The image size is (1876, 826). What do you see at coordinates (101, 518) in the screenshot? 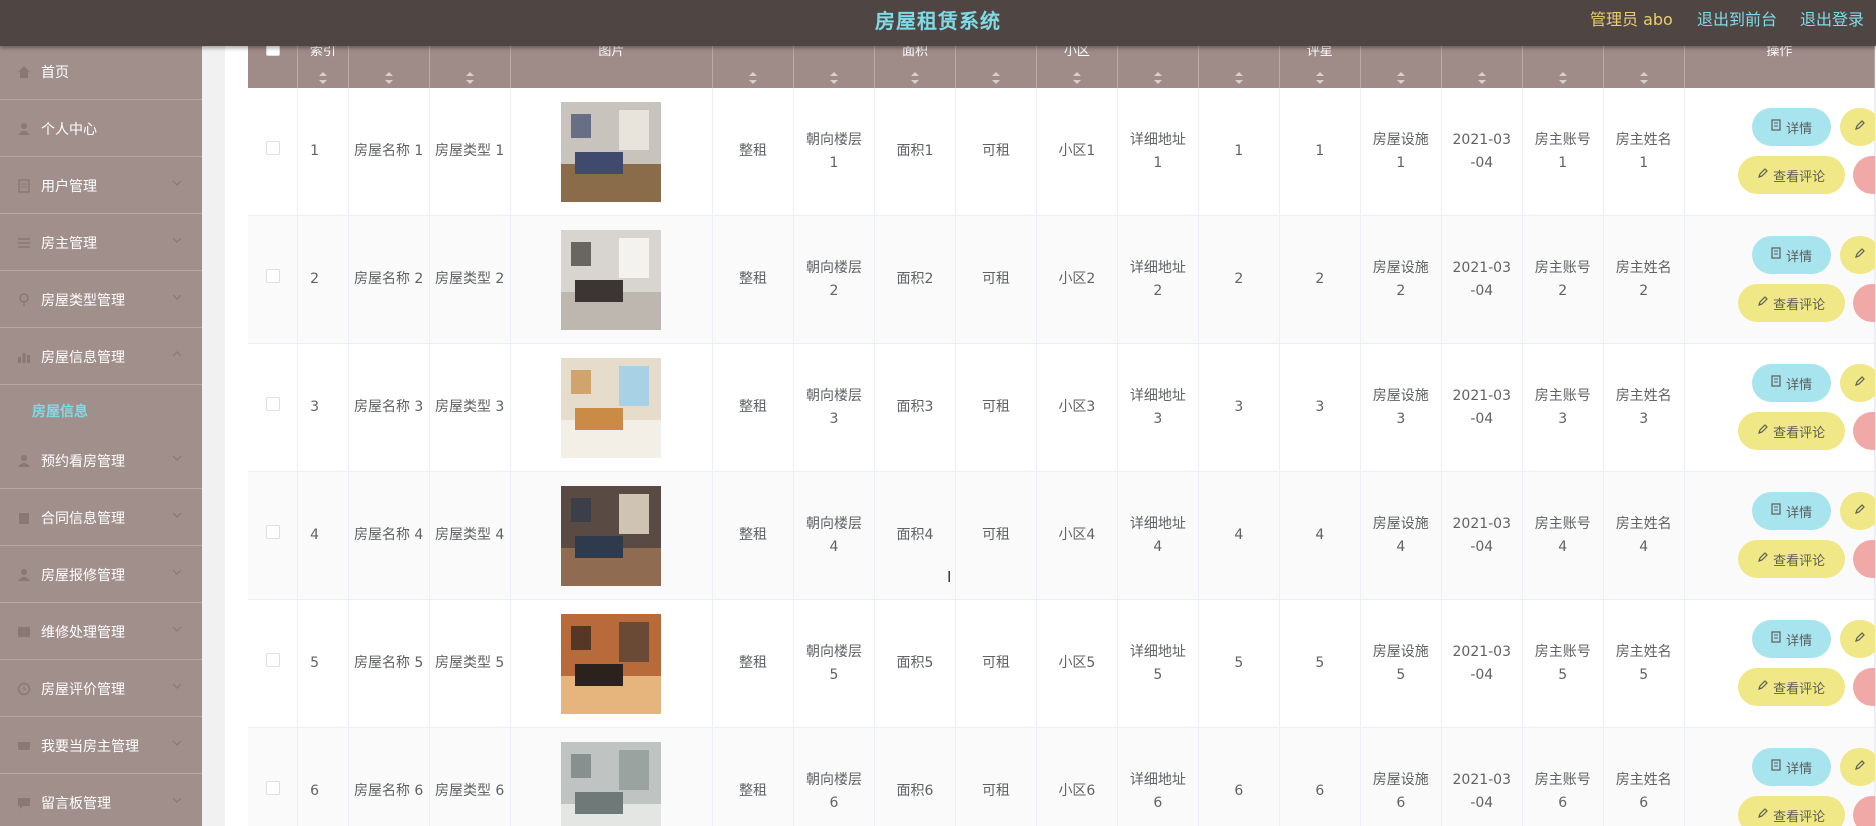
I see `sidebar-item-7: 合同信息管理` at bounding box center [101, 518].